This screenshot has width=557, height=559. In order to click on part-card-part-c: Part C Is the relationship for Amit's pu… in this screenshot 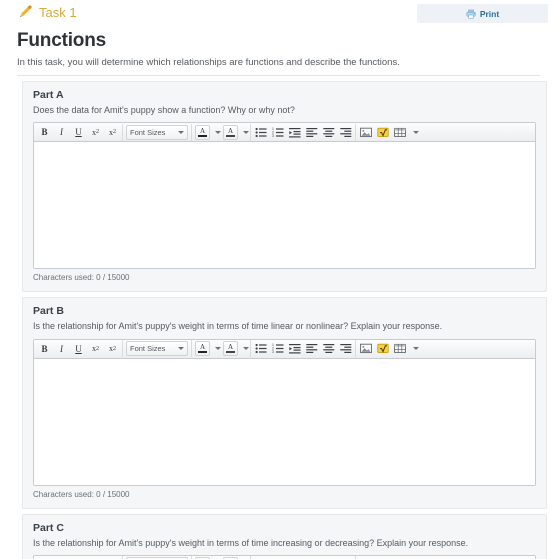, I will do `click(284, 536)`.